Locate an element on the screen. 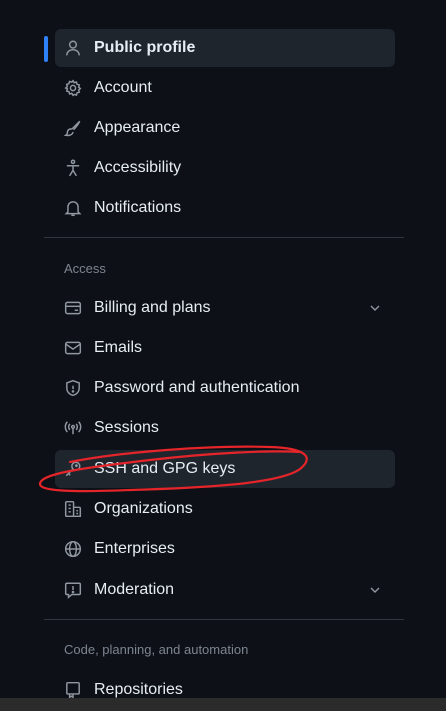 The image size is (446, 711). sidebar-item-enterprises: Enterprises is located at coordinates (225, 549).